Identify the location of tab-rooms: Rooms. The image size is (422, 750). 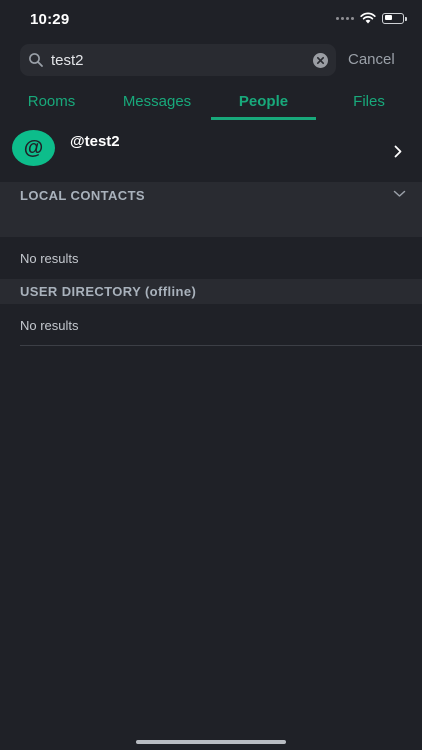
(51, 103).